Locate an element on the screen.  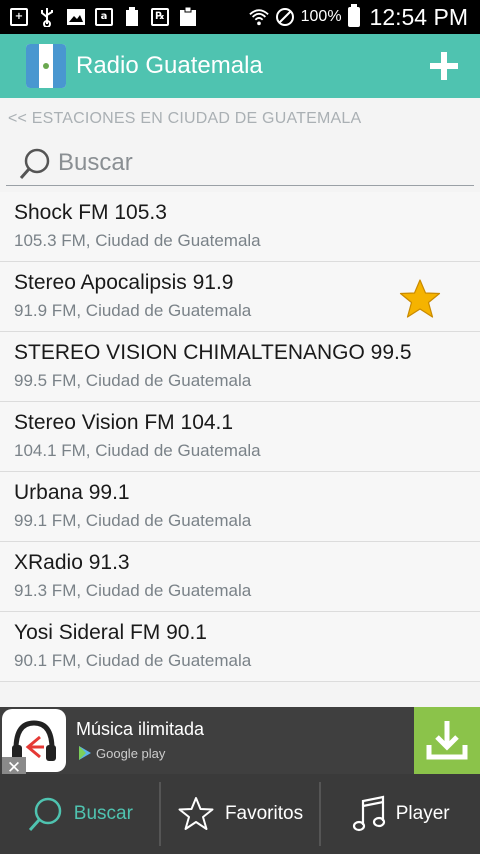
google-play-badge: Google play is located at coordinates (121, 753).